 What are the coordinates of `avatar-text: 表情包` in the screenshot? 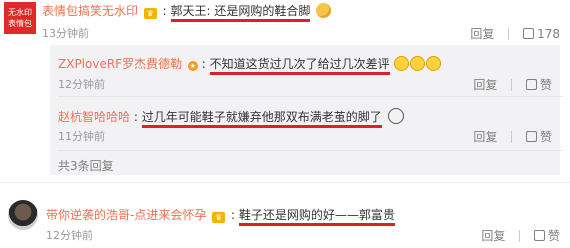 It's located at (20, 23).